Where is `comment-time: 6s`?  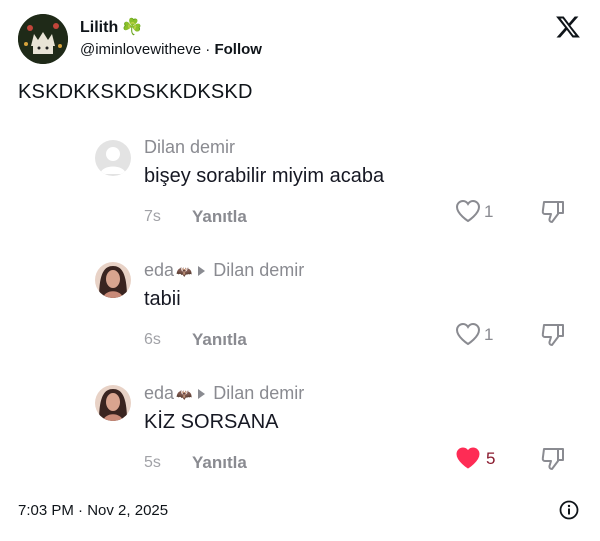 comment-time: 6s is located at coordinates (152, 339).